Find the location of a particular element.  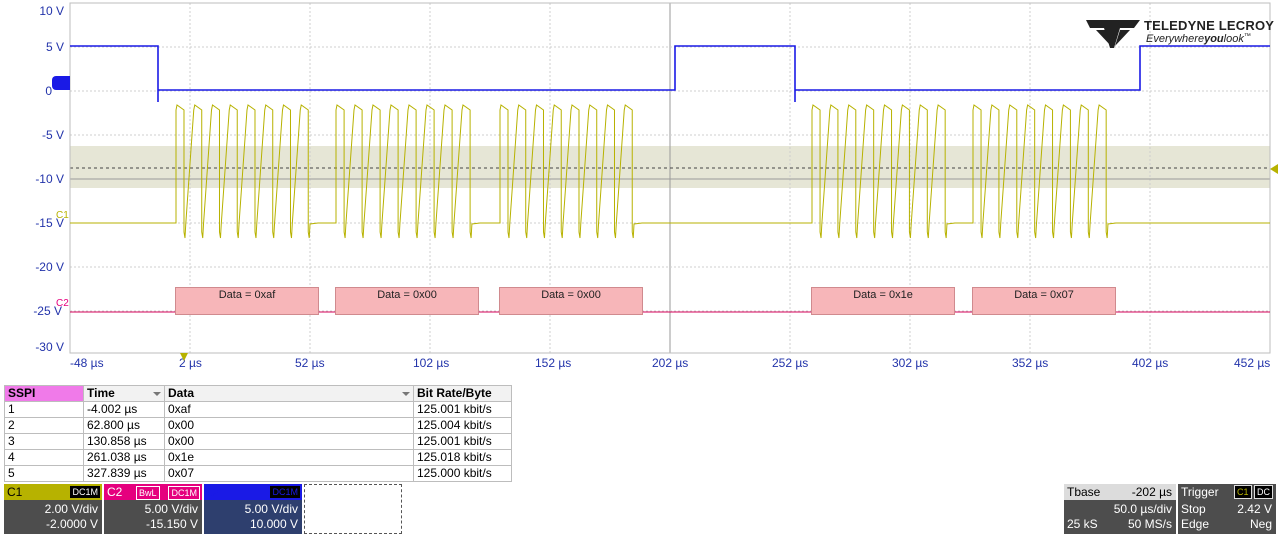

timebase-label: Tbase is located at coordinates (1084, 492).